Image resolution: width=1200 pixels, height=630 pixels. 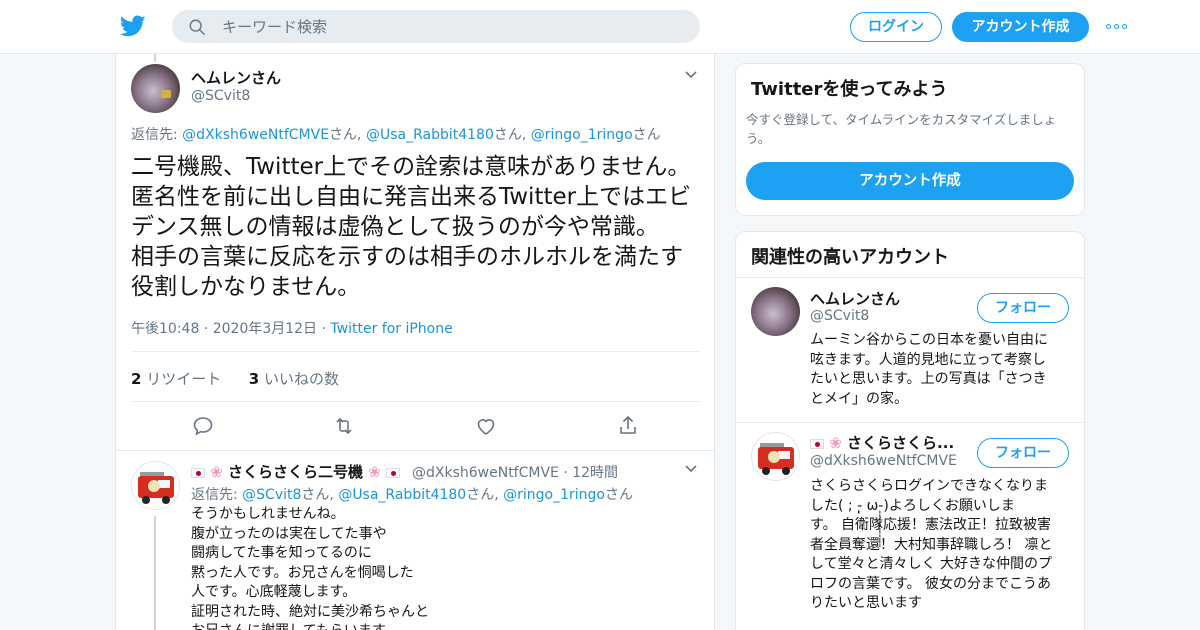 I want to click on related-accounts-title: 関連性の高いアカウント, so click(x=850, y=257).